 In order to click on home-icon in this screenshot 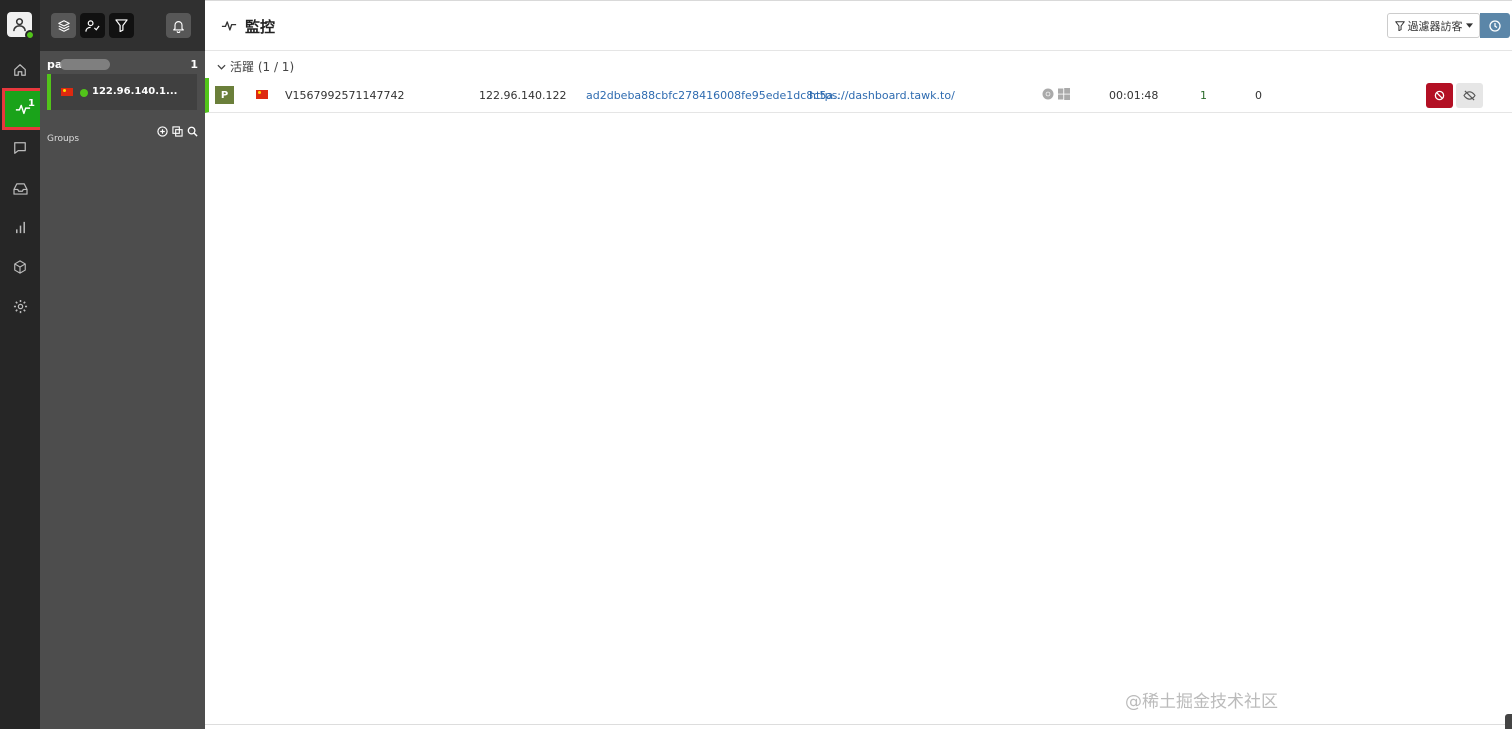, I will do `click(20, 70)`.